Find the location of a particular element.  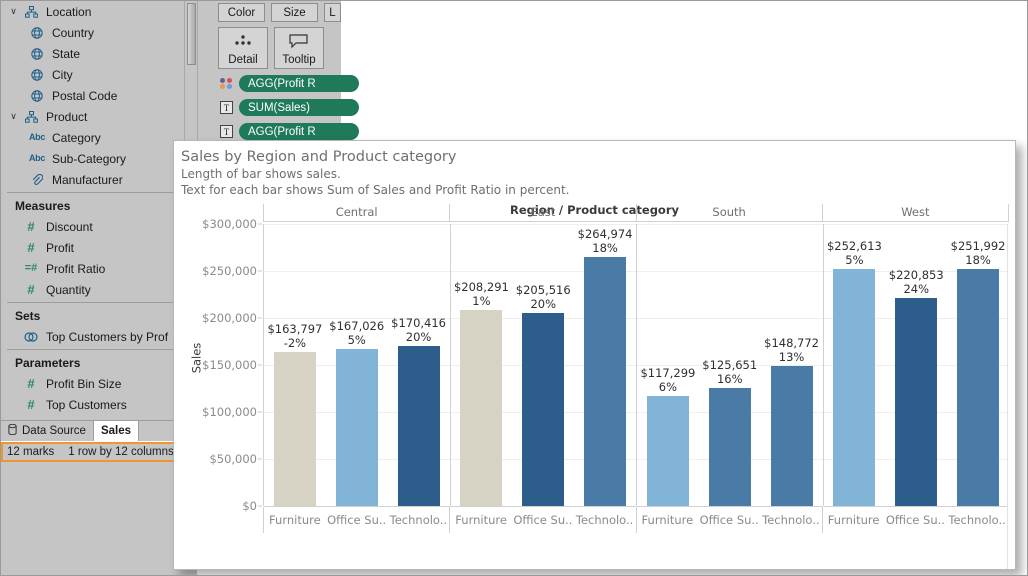

bar-south-office-su is located at coordinates (729, 446).